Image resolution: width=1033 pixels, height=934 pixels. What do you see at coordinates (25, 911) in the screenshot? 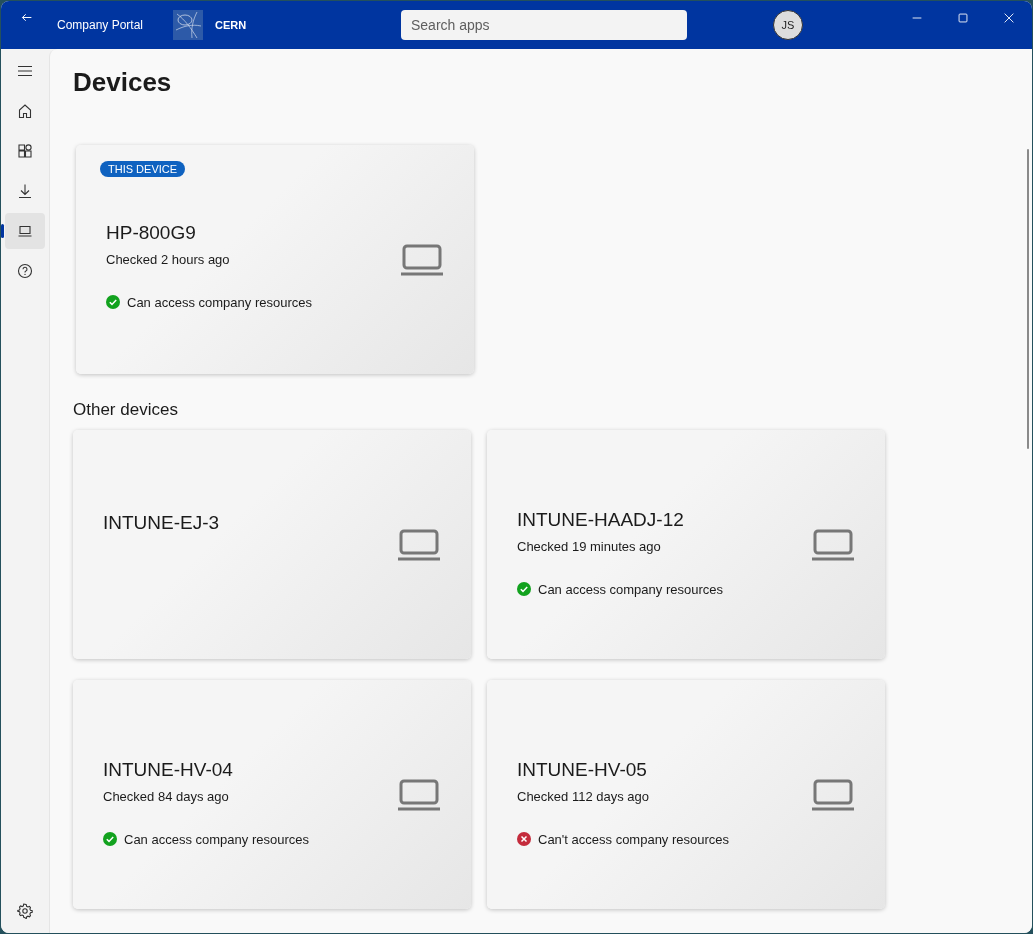
I see `settings-icon` at bounding box center [25, 911].